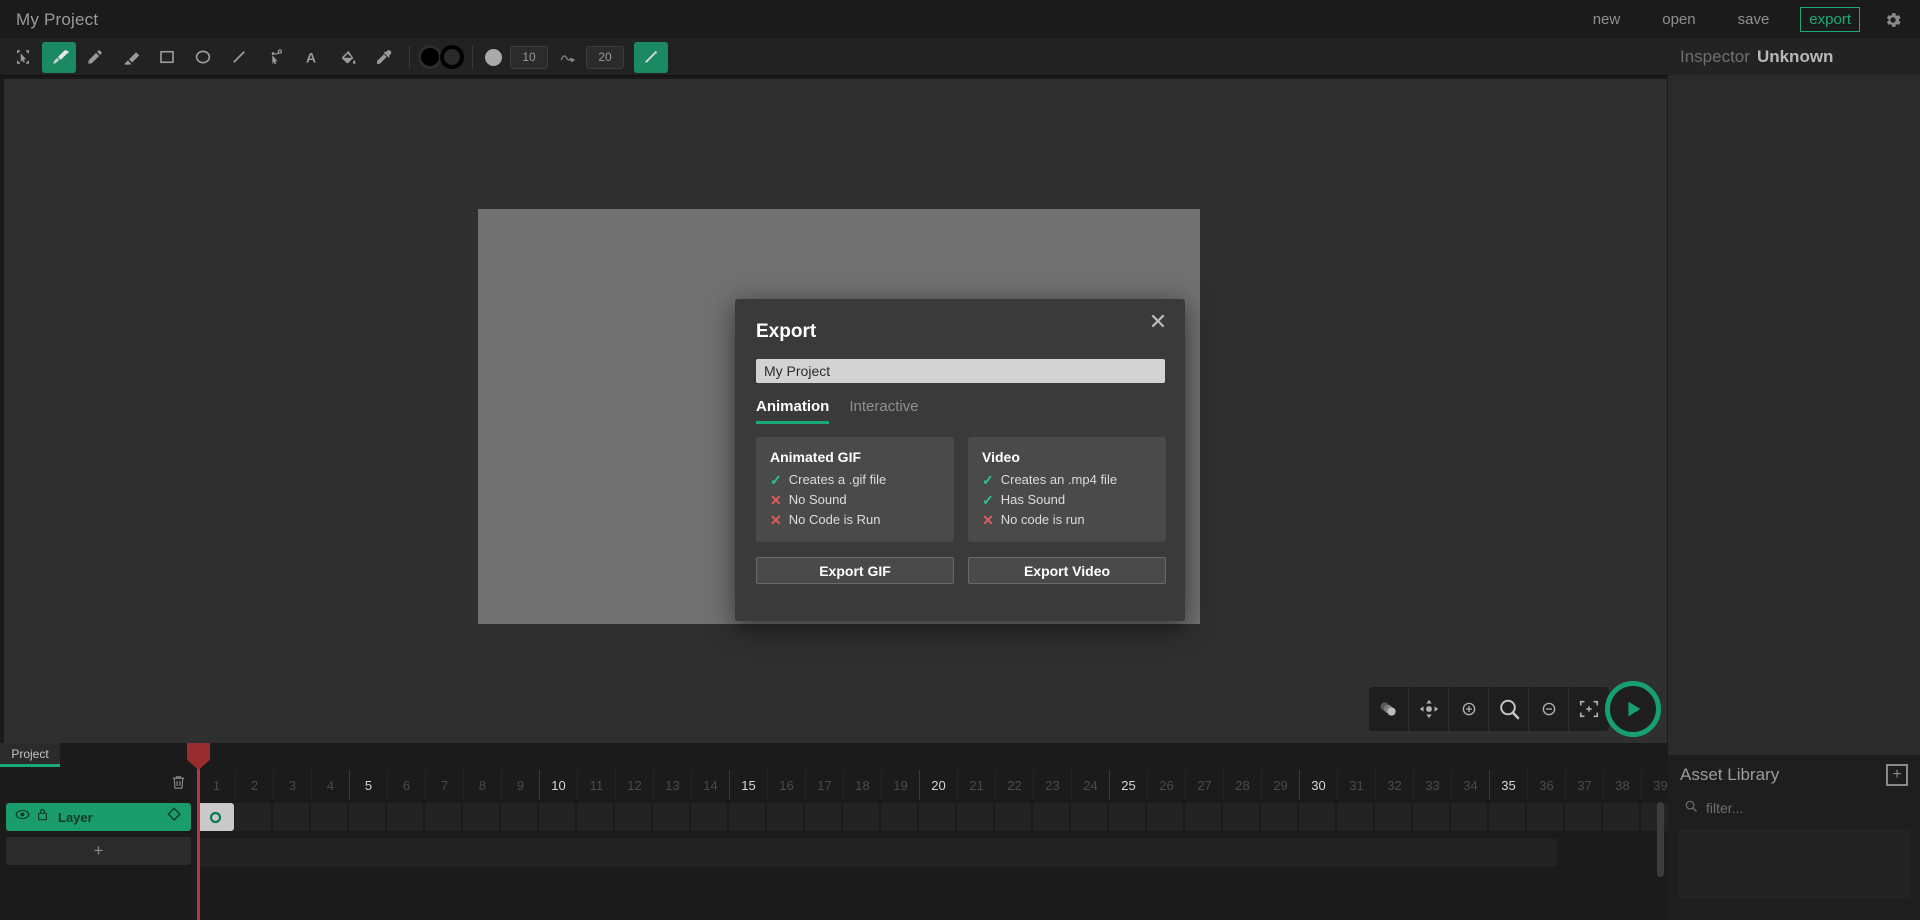 Image resolution: width=1920 pixels, height=920 pixels. I want to click on feature-item: ✓ Creates an .mp4 file, so click(1067, 479).